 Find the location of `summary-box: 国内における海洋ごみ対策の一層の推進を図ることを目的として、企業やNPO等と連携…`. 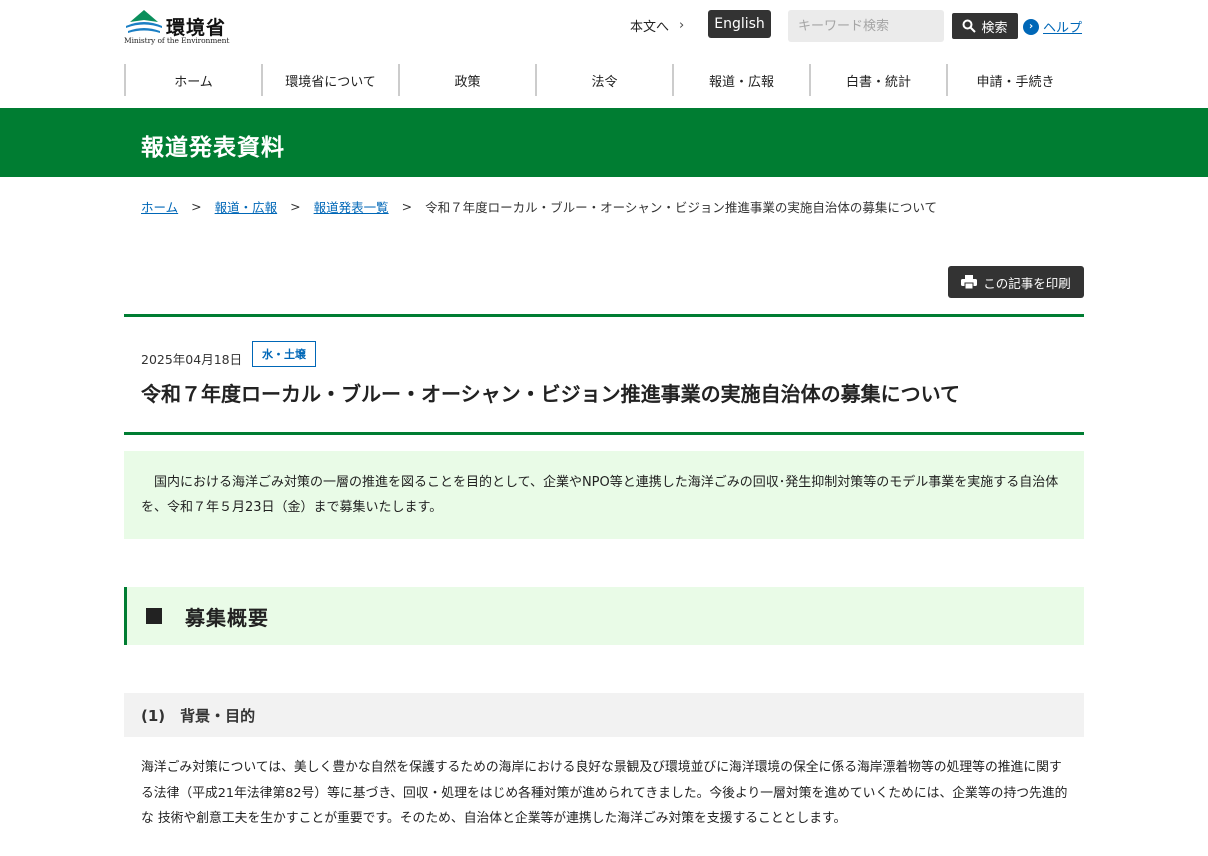

summary-box: 国内における海洋ごみ対策の一層の推進を図ることを目的として、企業やNPO等と連携… is located at coordinates (604, 495).